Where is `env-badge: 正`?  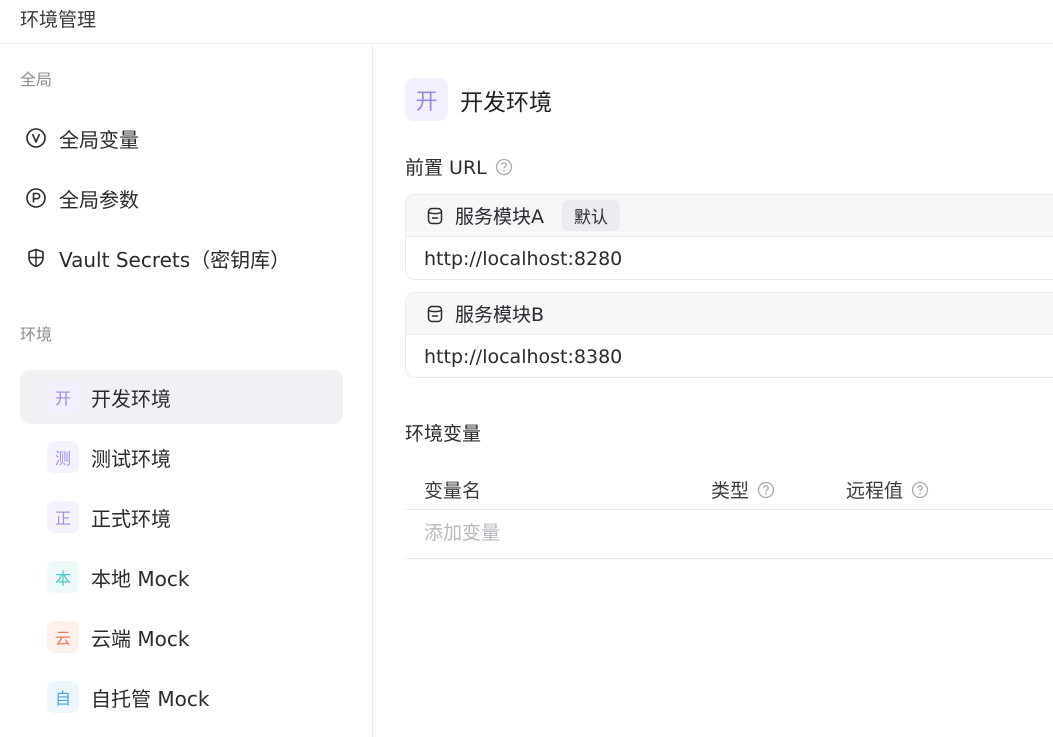 env-badge: 正 is located at coordinates (63, 517).